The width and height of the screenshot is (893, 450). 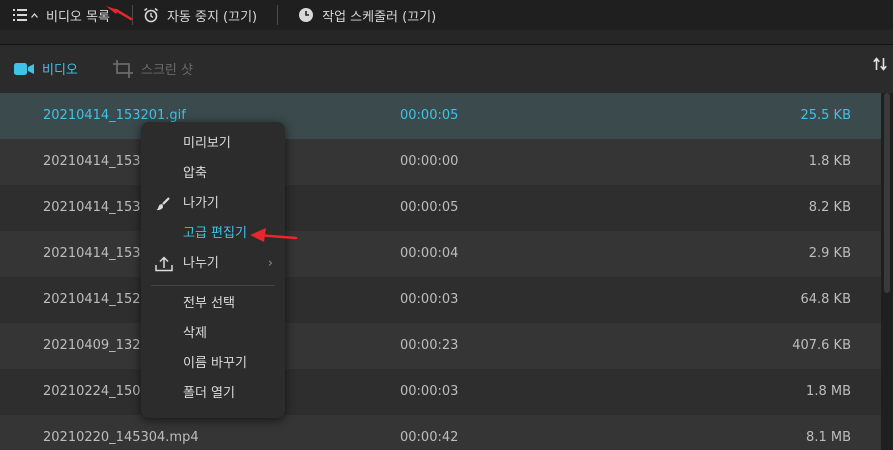 I want to click on tab-screenshot-label: 스크린 샷, so click(x=167, y=70).